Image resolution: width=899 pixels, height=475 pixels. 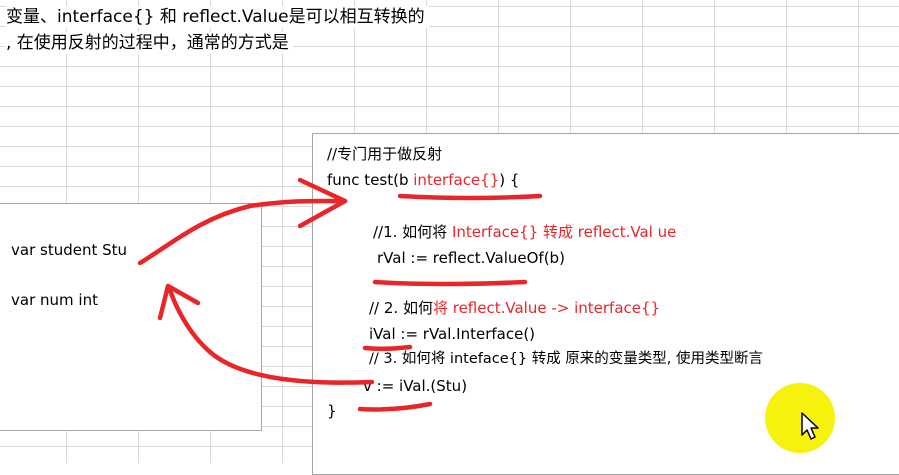 I want to click on underline-rval, so click(x=450, y=283).